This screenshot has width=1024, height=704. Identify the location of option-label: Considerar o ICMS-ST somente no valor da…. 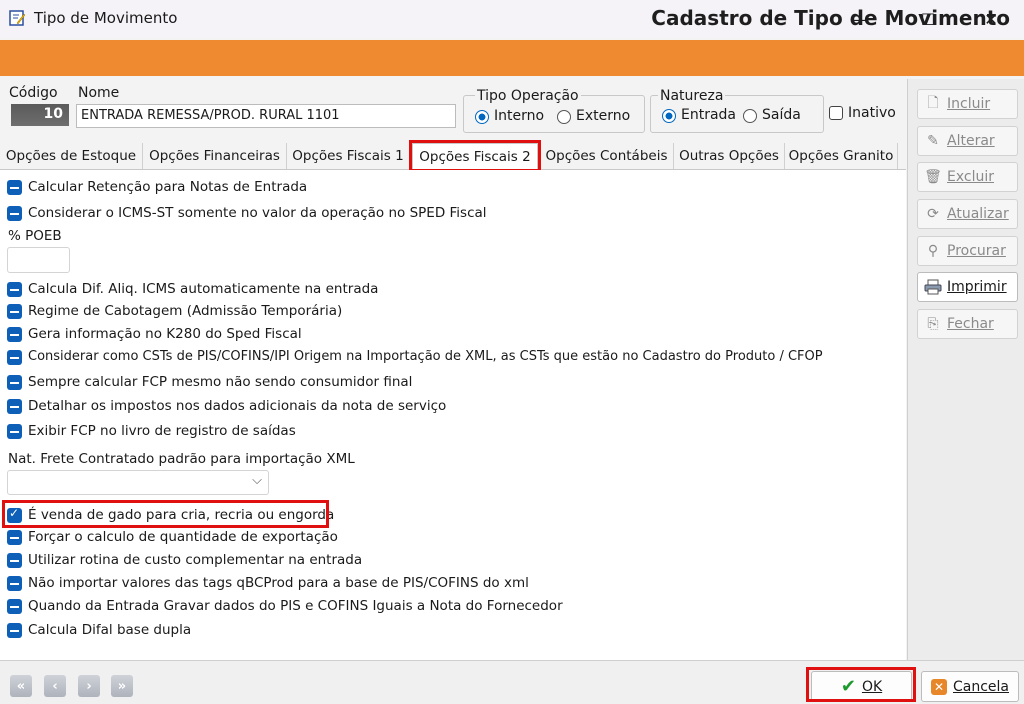
(257, 213).